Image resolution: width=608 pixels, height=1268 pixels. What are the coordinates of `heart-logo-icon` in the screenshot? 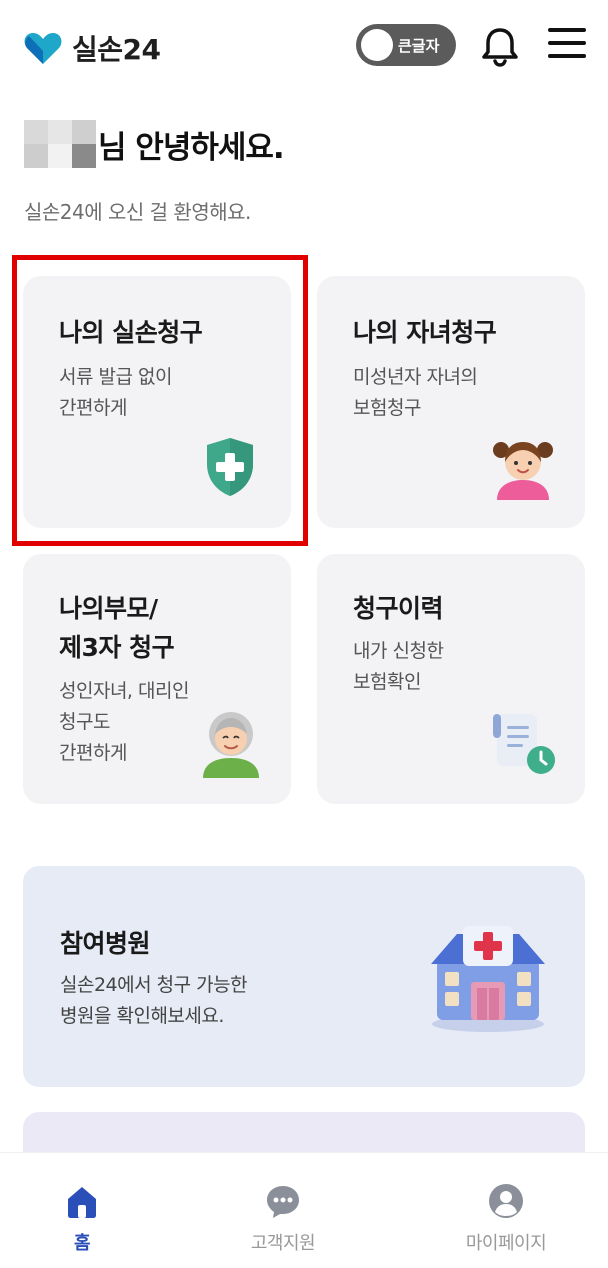 It's located at (43, 48).